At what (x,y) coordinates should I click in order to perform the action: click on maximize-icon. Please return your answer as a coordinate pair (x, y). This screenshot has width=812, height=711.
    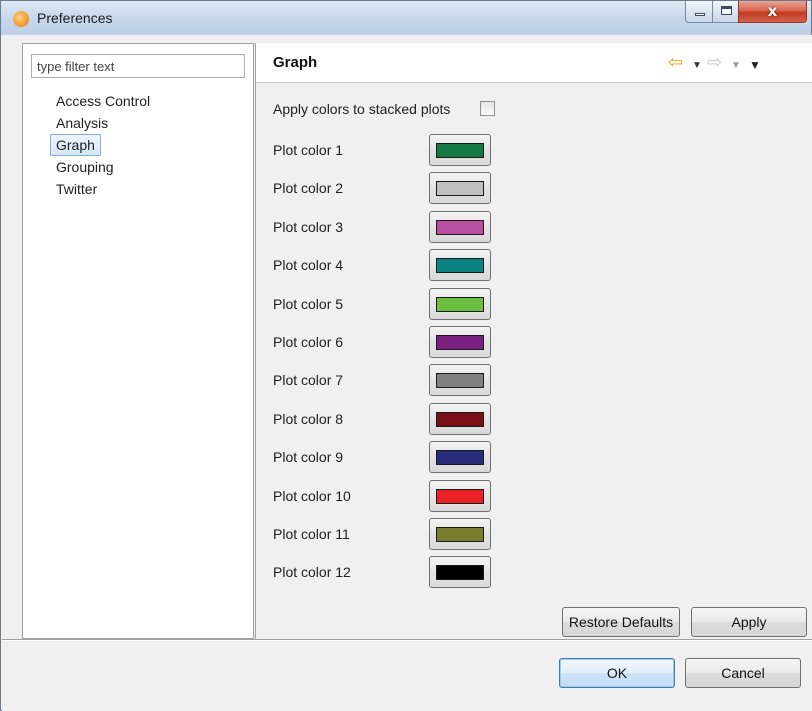
    Looking at the image, I should click on (726, 10).